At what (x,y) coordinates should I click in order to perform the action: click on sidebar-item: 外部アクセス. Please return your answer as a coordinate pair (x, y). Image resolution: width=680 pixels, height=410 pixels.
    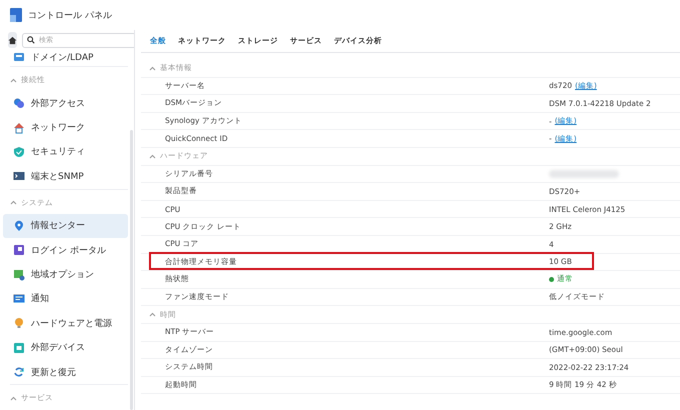
    Looking at the image, I should click on (65, 103).